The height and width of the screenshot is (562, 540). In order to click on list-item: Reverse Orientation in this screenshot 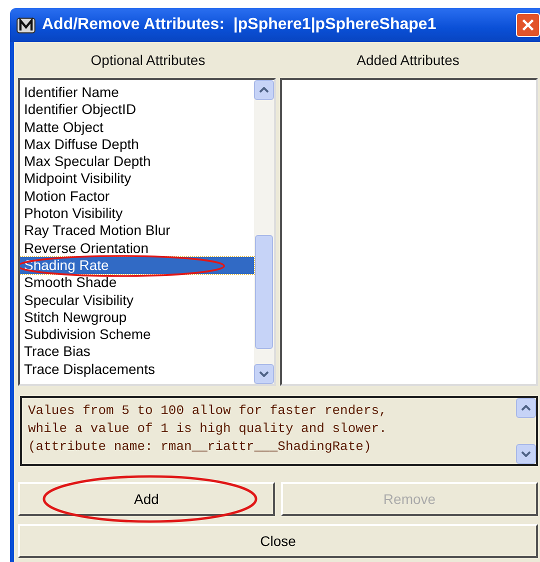, I will do `click(137, 248)`.